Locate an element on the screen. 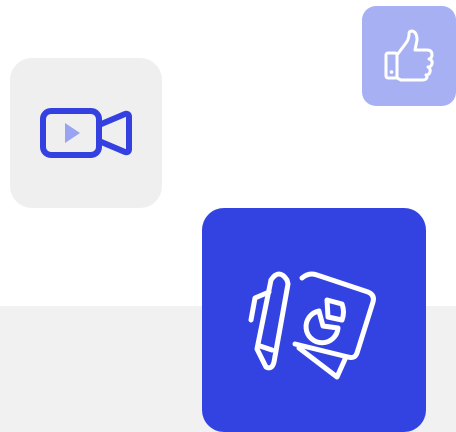 The height and width of the screenshot is (432, 456). video-tile is located at coordinates (86, 133).